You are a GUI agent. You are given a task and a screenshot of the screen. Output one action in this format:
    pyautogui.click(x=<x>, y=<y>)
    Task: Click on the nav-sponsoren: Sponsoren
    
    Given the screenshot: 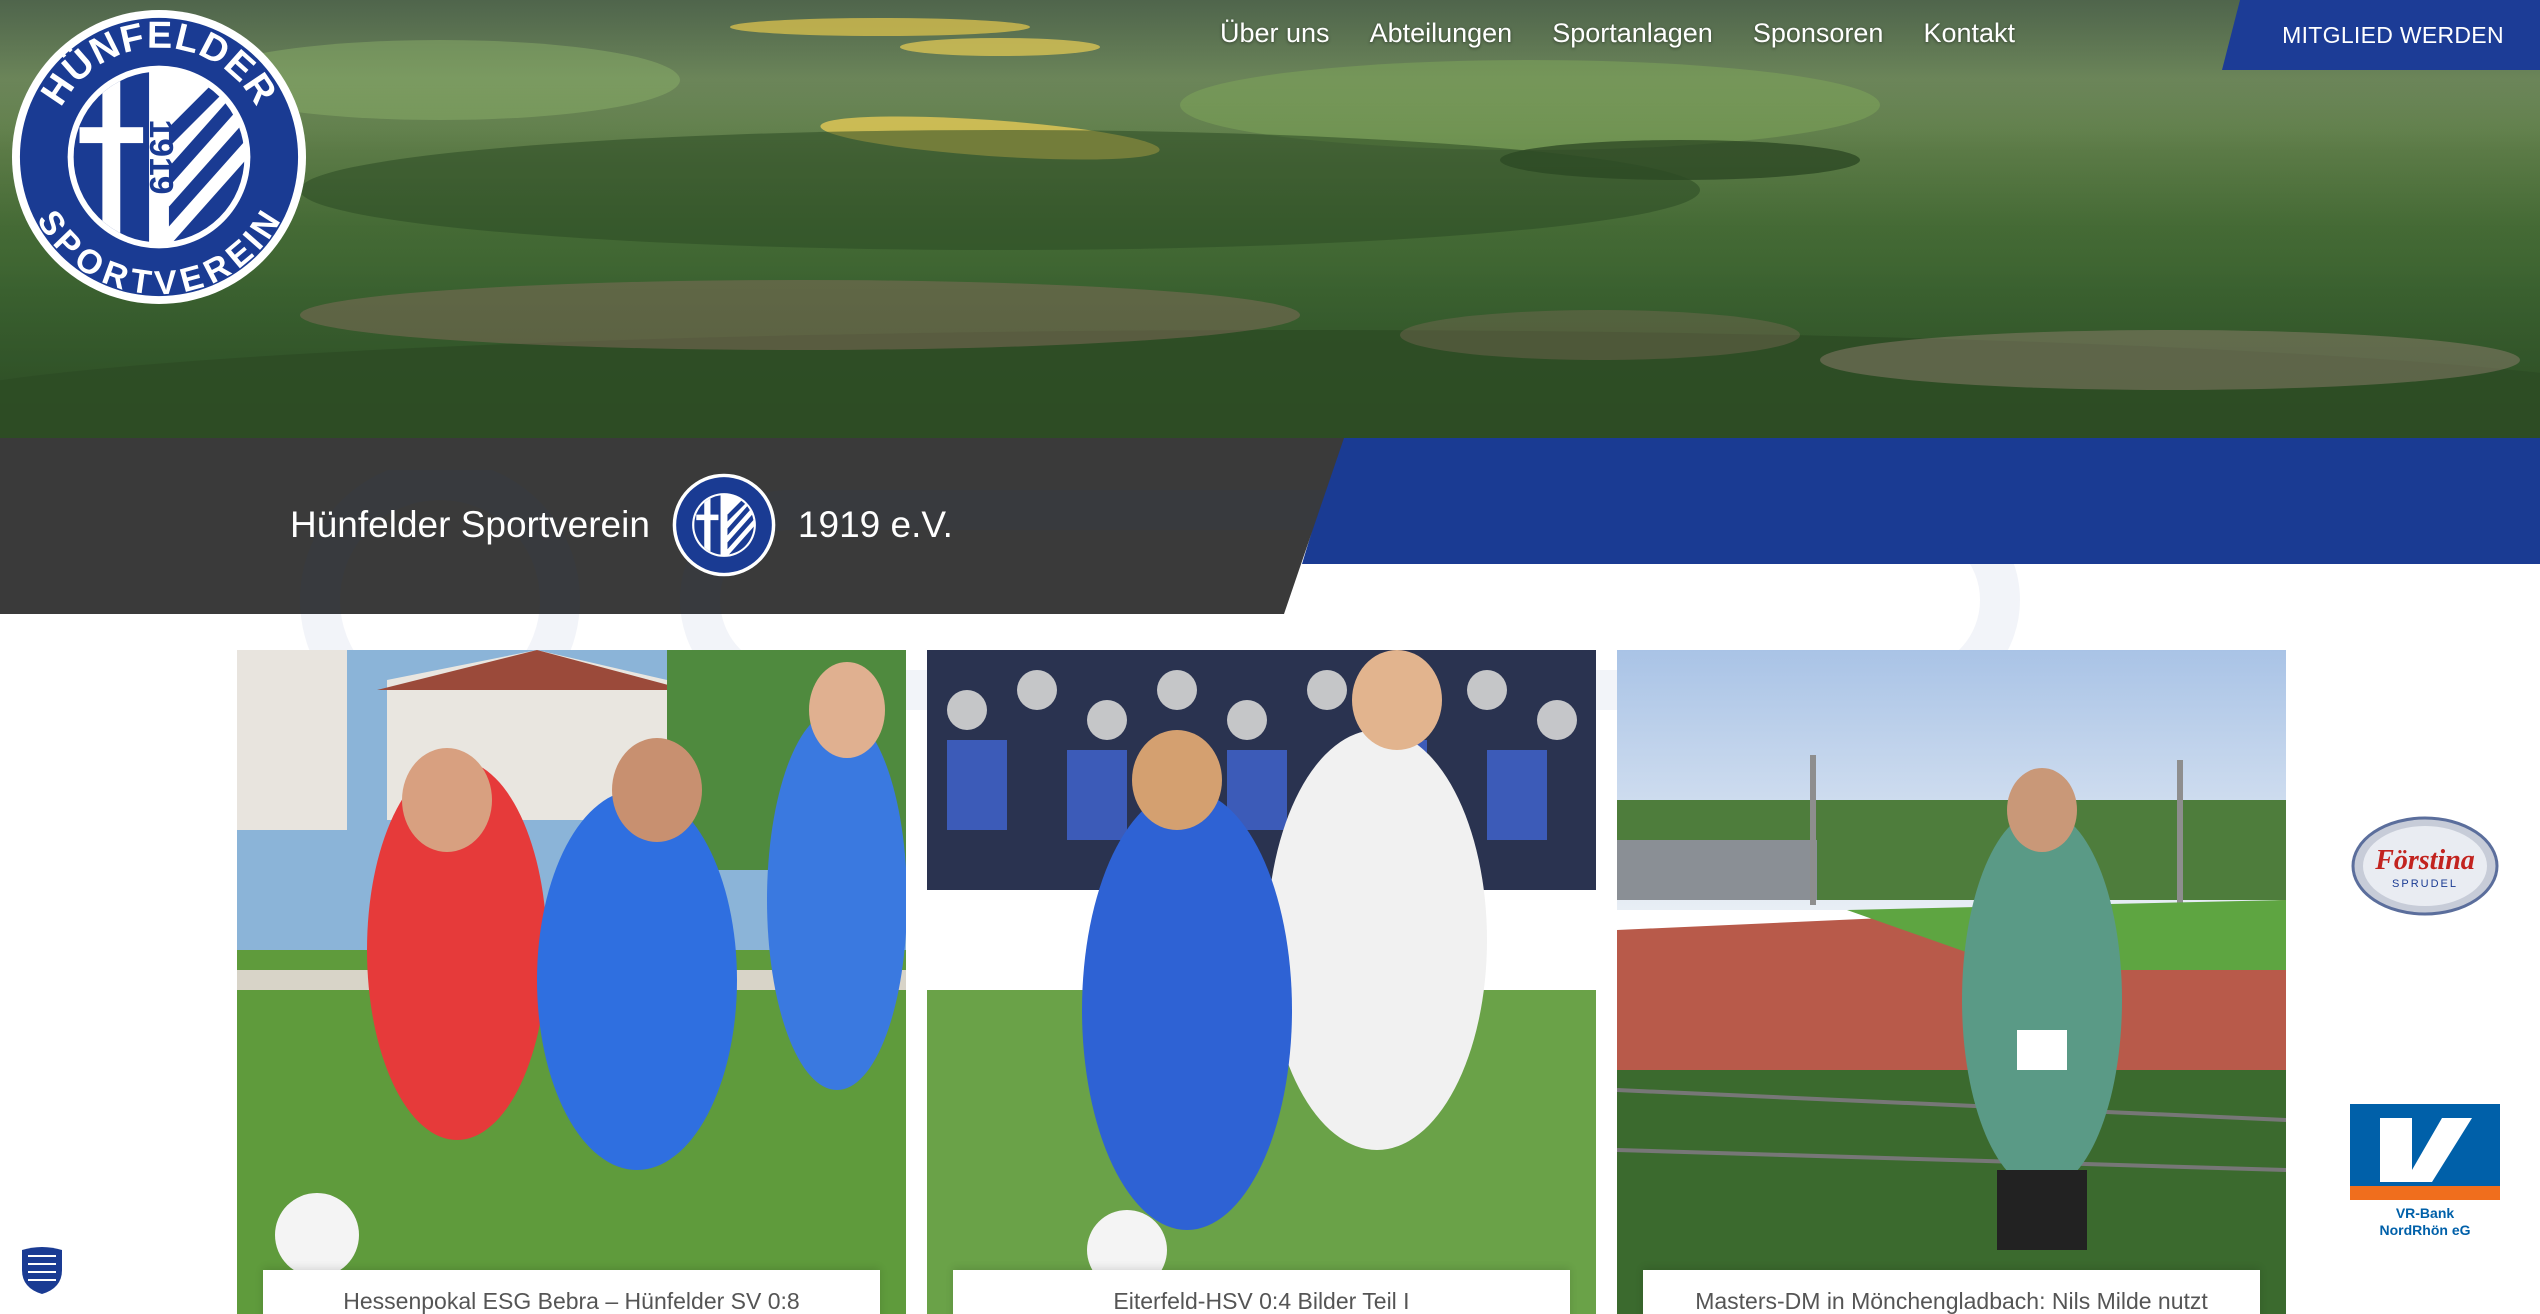 What is the action you would take?
    pyautogui.click(x=1818, y=33)
    